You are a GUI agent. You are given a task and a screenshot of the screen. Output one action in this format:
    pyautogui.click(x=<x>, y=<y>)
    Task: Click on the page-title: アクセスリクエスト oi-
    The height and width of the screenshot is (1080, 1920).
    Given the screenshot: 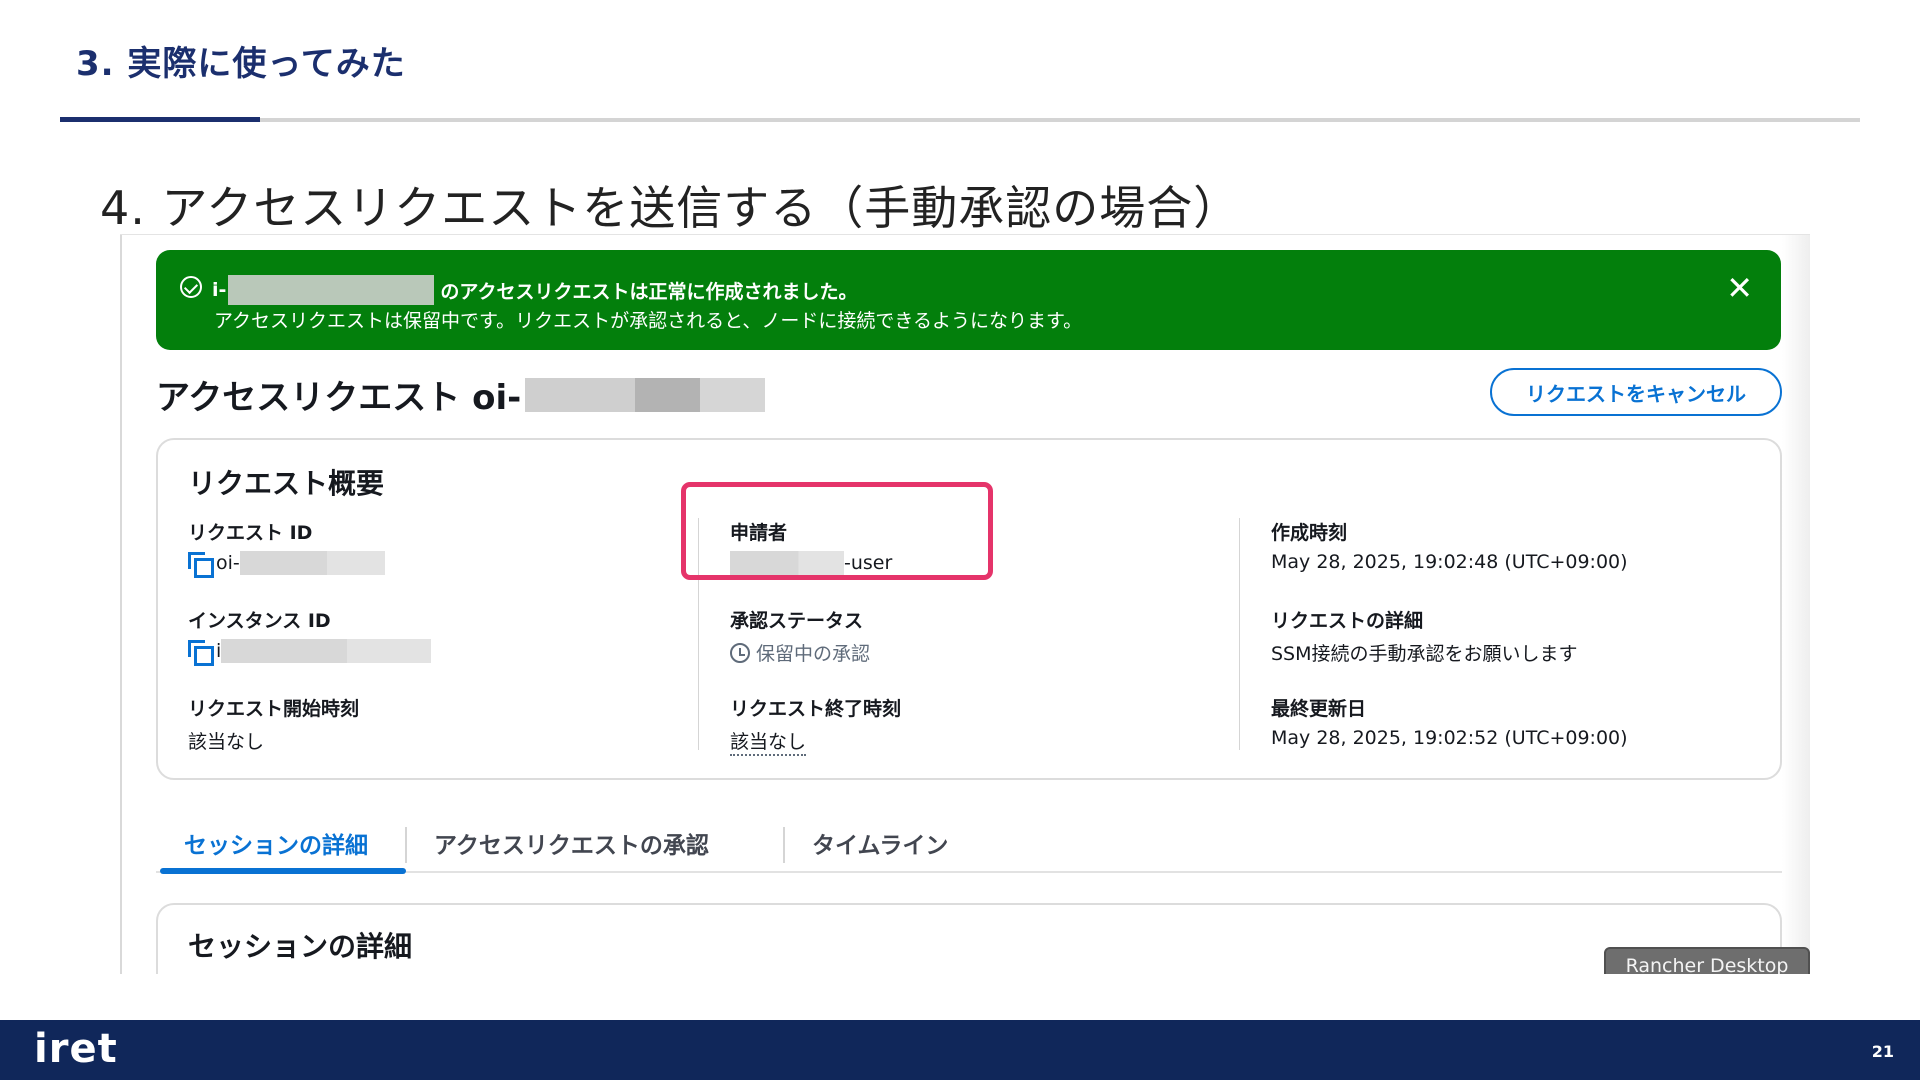 What is the action you would take?
    pyautogui.click(x=461, y=394)
    